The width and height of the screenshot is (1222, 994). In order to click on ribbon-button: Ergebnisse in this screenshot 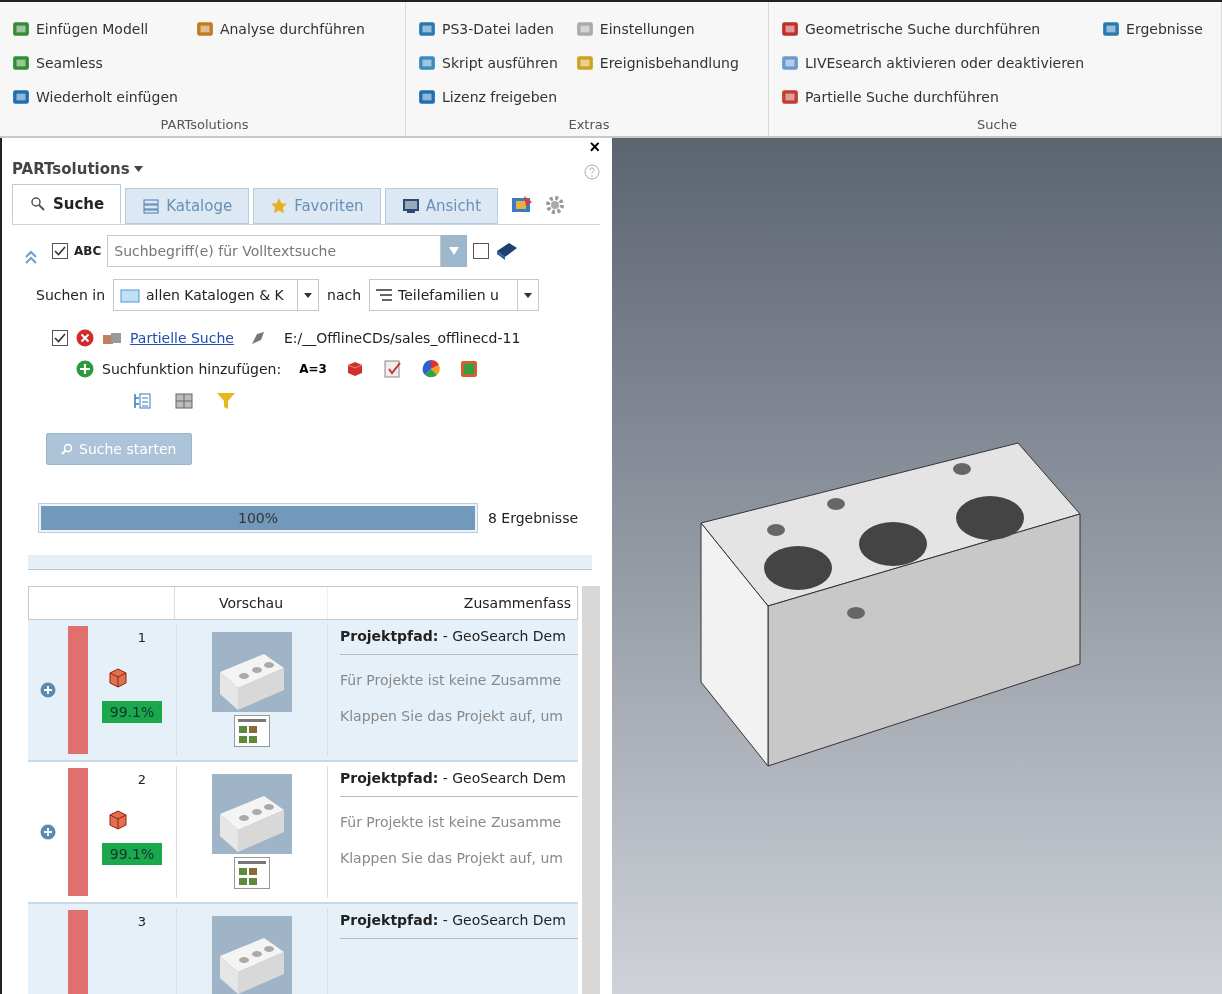, I will do `click(1152, 29)`.